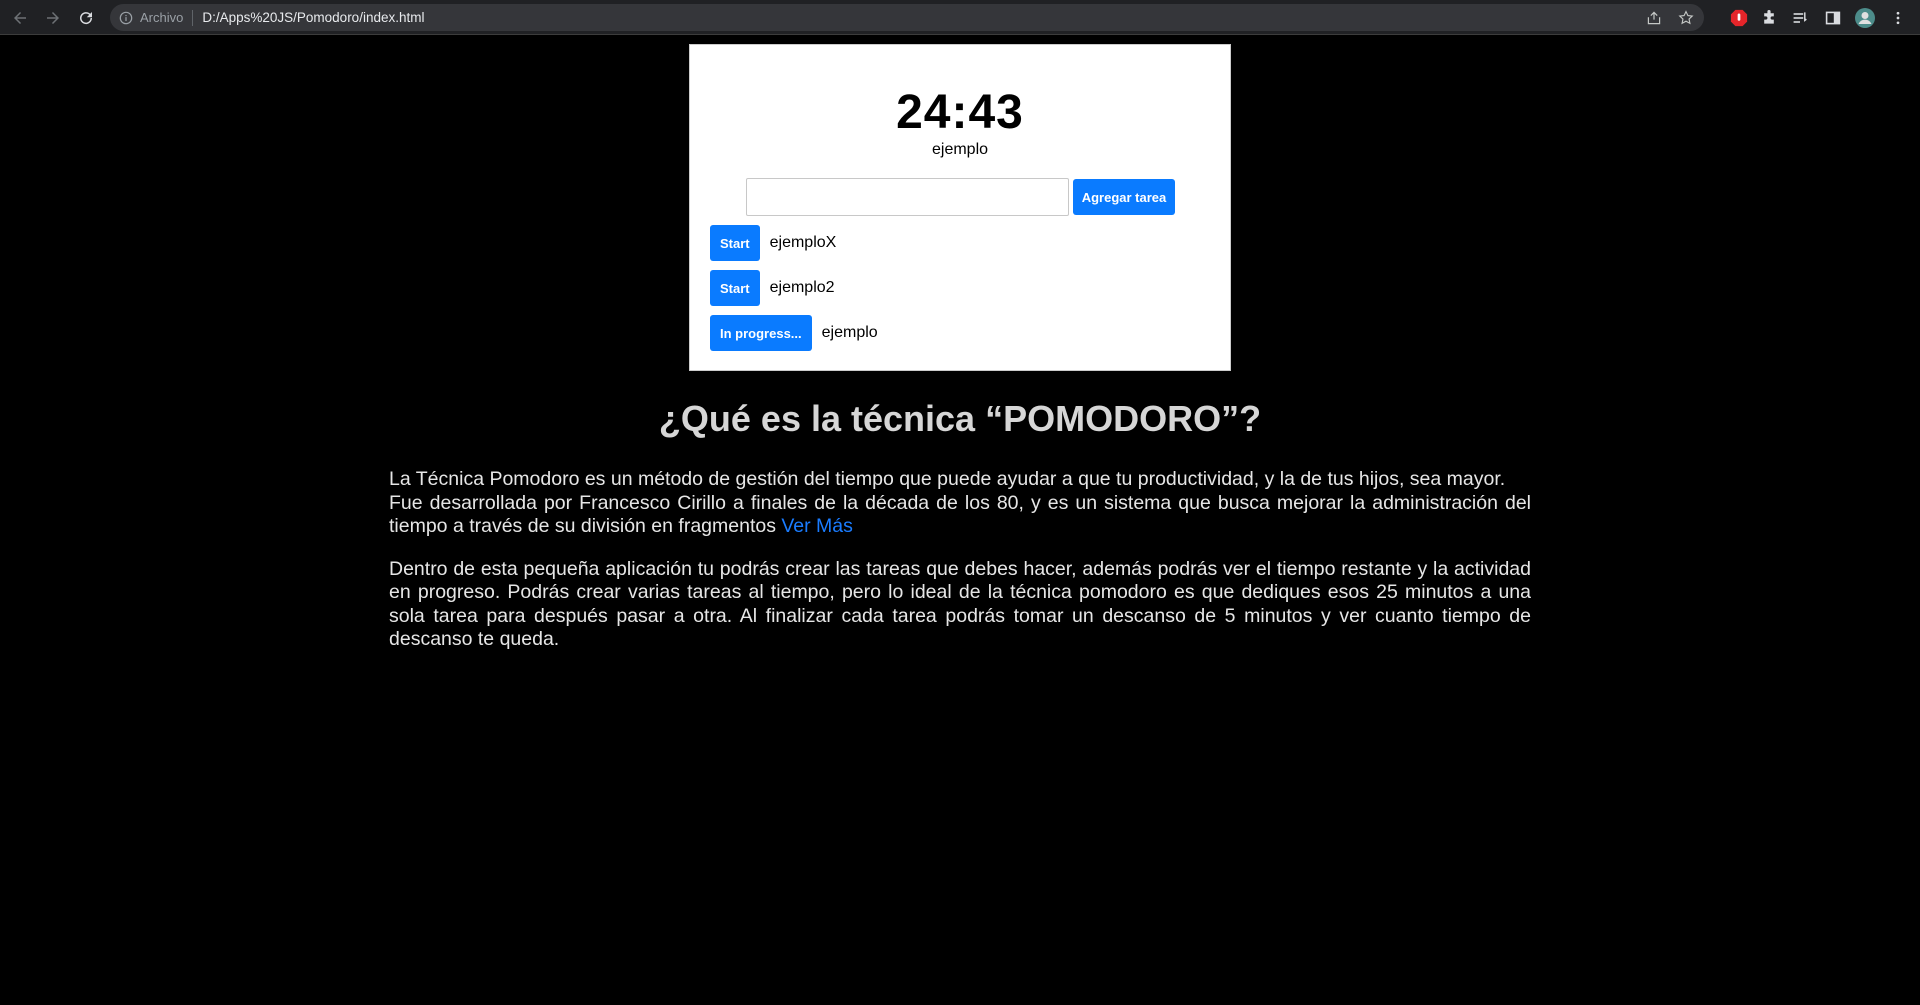 This screenshot has height=1005, width=1920. Describe the element at coordinates (161, 17) in the screenshot. I see `security-chip: Archivo` at that location.